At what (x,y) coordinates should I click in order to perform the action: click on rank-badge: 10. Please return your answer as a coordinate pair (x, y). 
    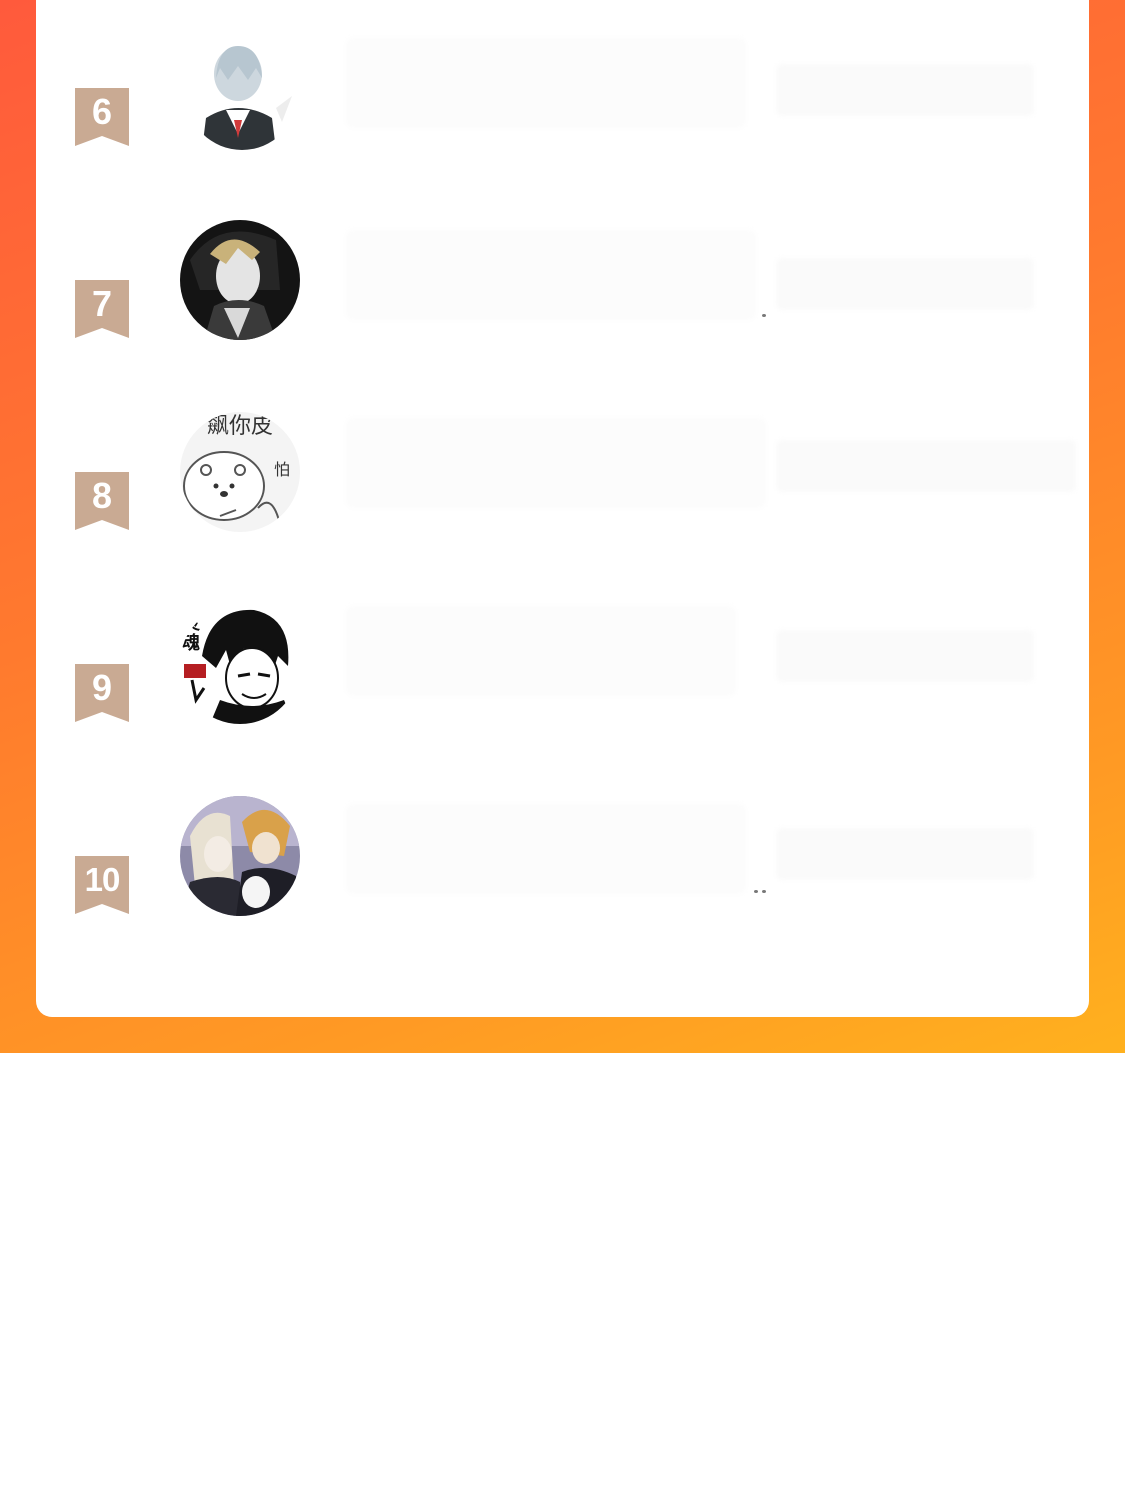
    Looking at the image, I should click on (102, 885).